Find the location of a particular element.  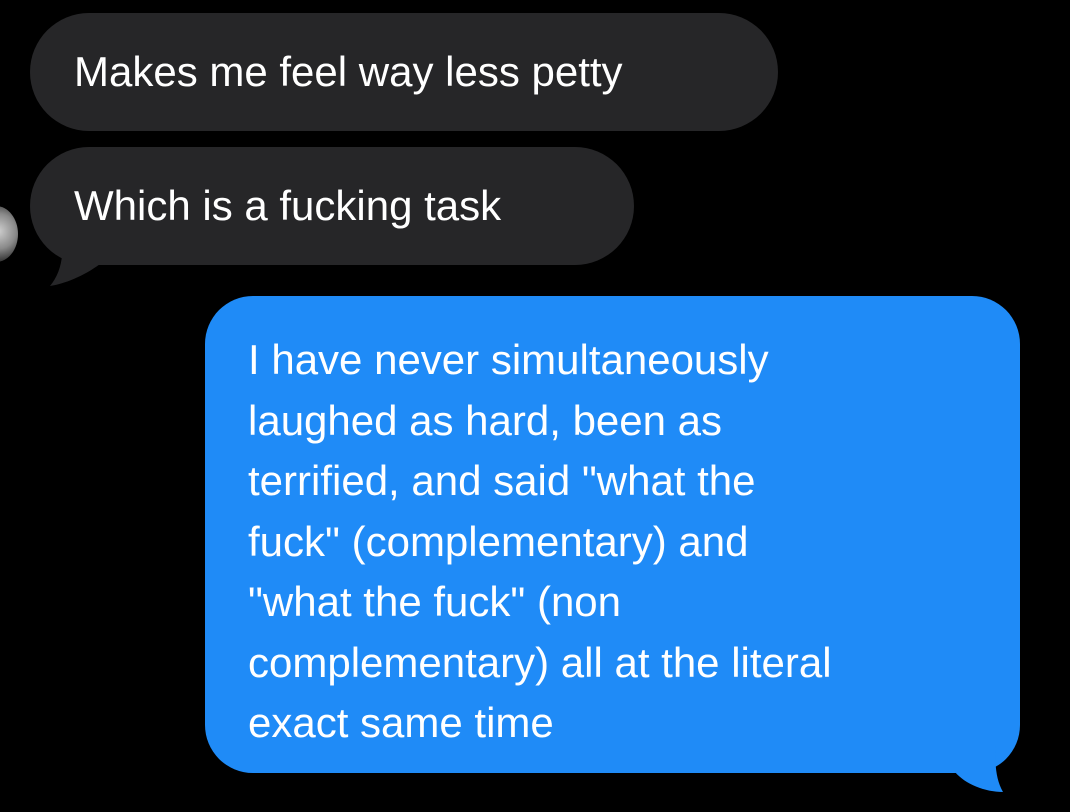

incoming-message-bubble: Which is a fucking task is located at coordinates (332, 206).